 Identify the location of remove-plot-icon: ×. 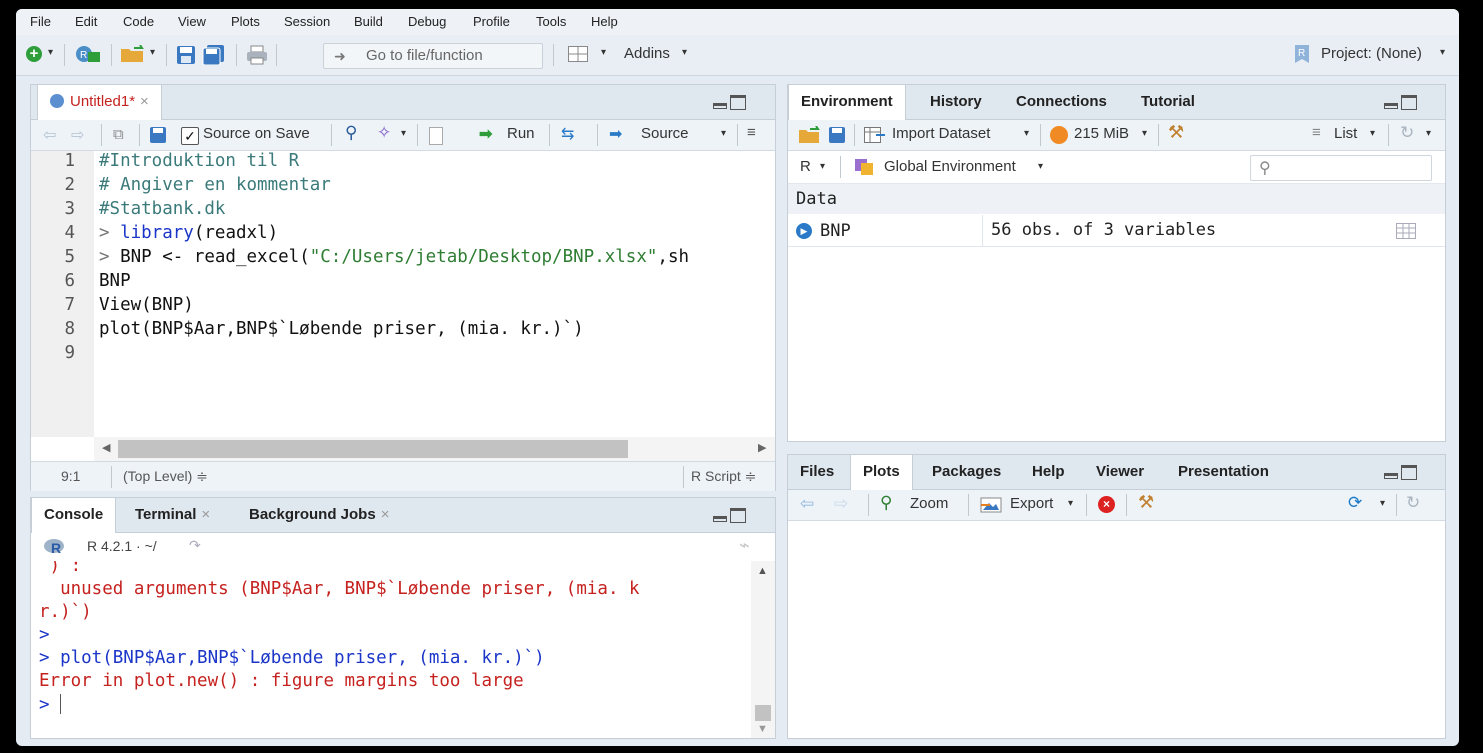
(1106, 504).